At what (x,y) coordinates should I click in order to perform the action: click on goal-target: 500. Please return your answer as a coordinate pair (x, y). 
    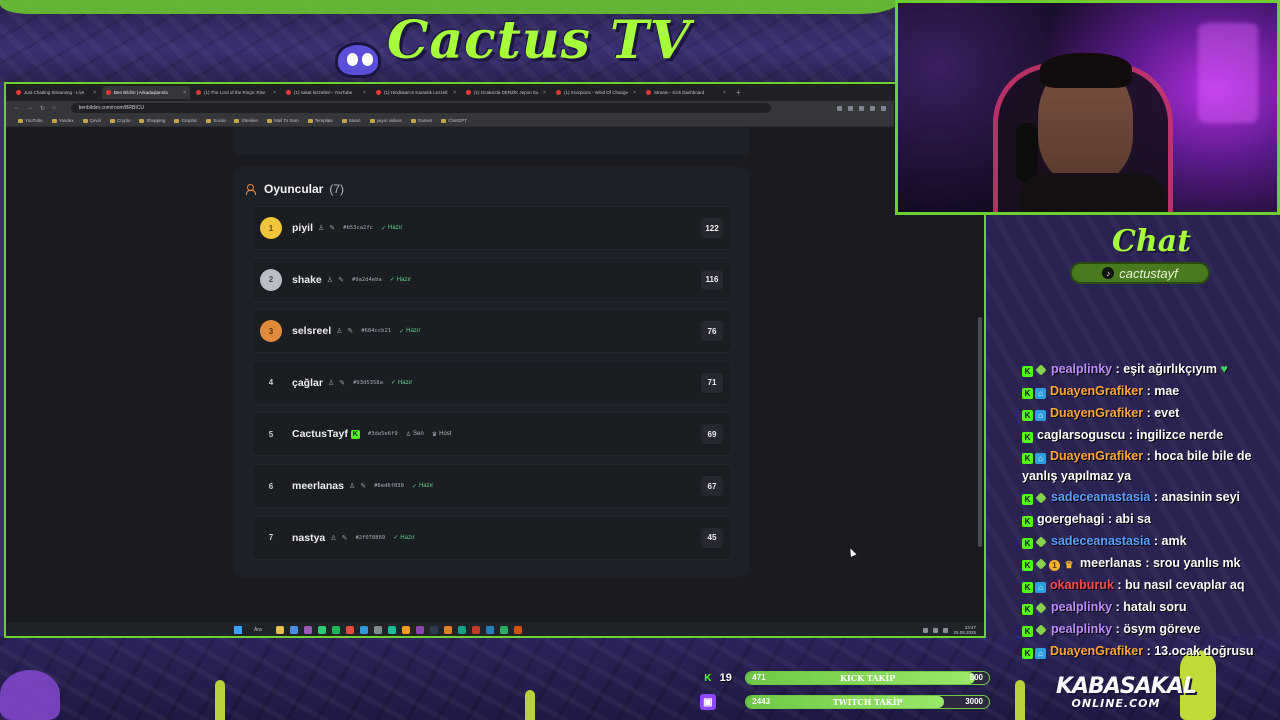
    Looking at the image, I should click on (976, 677).